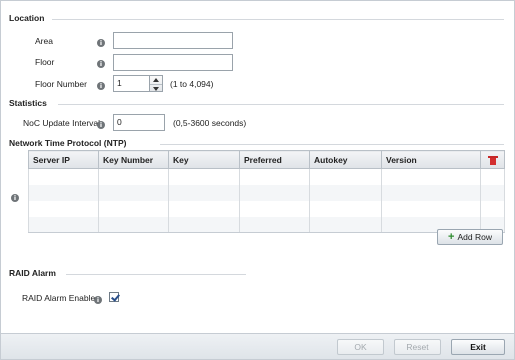 This screenshot has width=515, height=360. What do you see at coordinates (62, 123) in the screenshot?
I see `noc-update-interval-label: NoC Update Interval` at bounding box center [62, 123].